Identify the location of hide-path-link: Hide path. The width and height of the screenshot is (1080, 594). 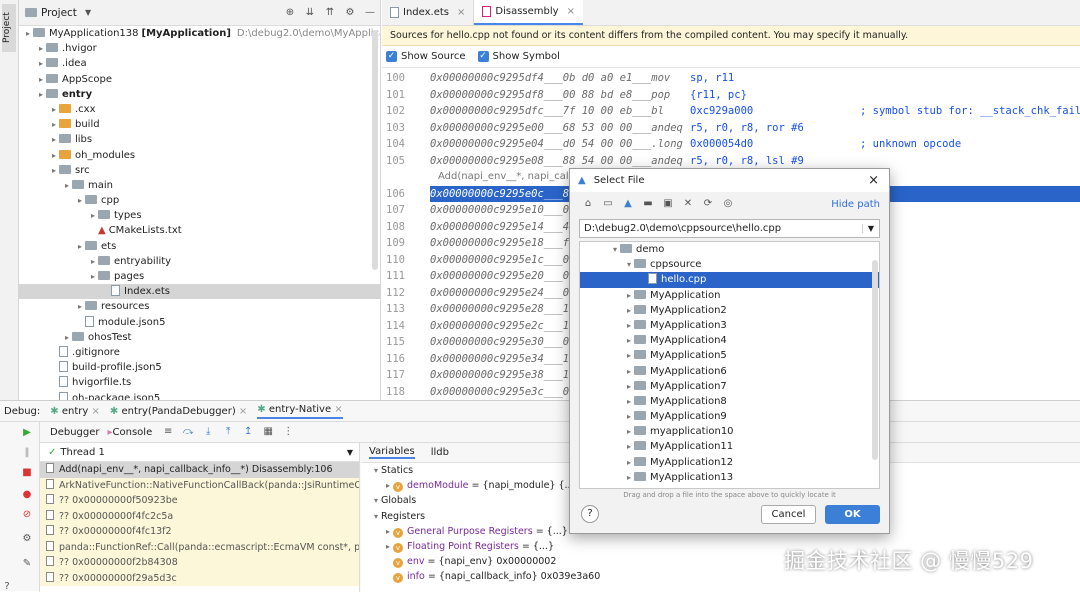
(855, 204).